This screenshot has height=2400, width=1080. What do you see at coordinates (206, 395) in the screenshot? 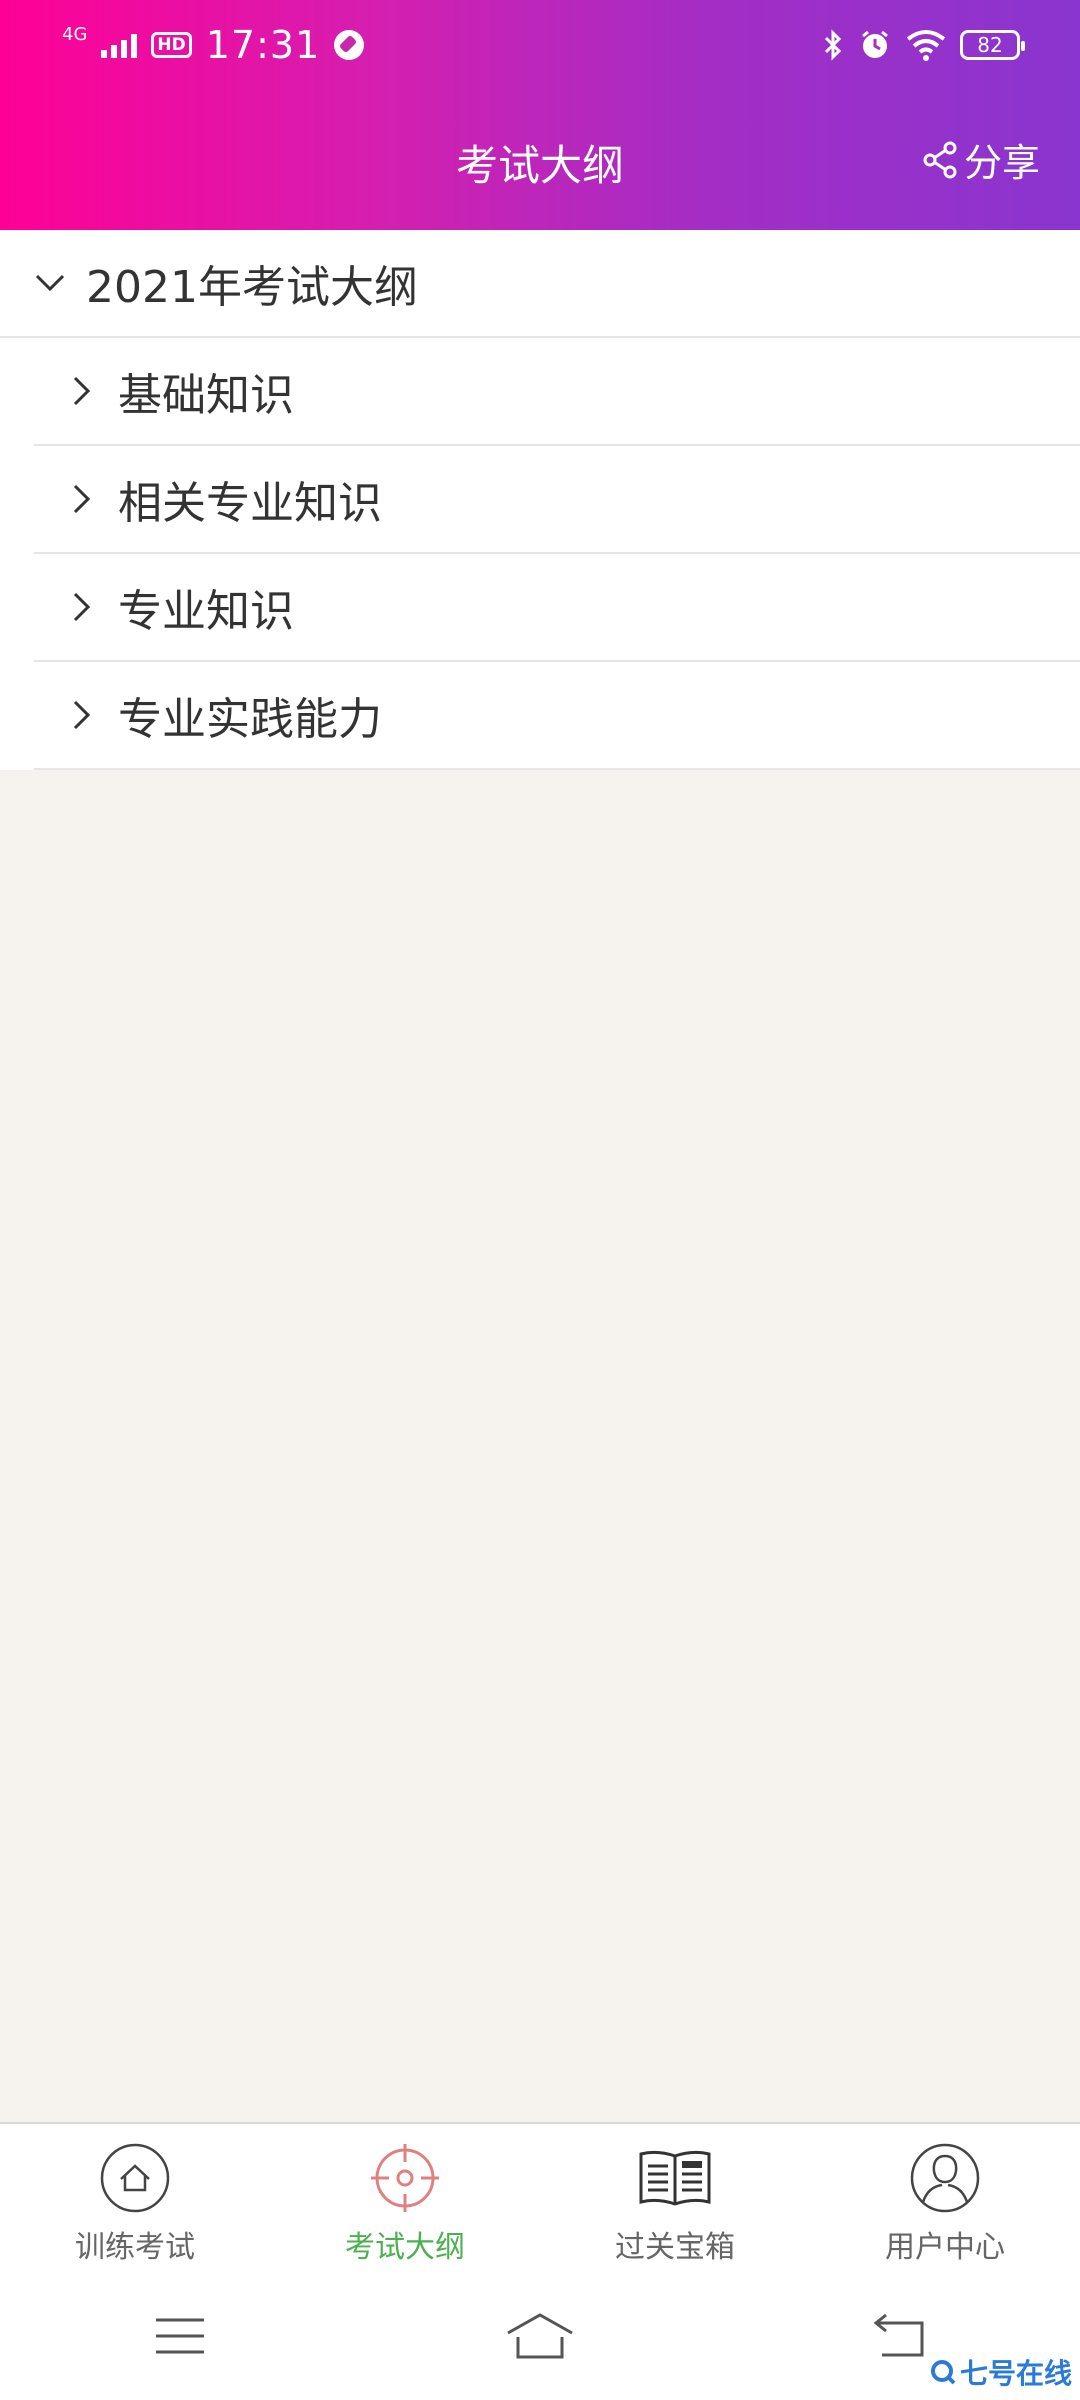
I see `outline-item-label: 基础知识` at bounding box center [206, 395].